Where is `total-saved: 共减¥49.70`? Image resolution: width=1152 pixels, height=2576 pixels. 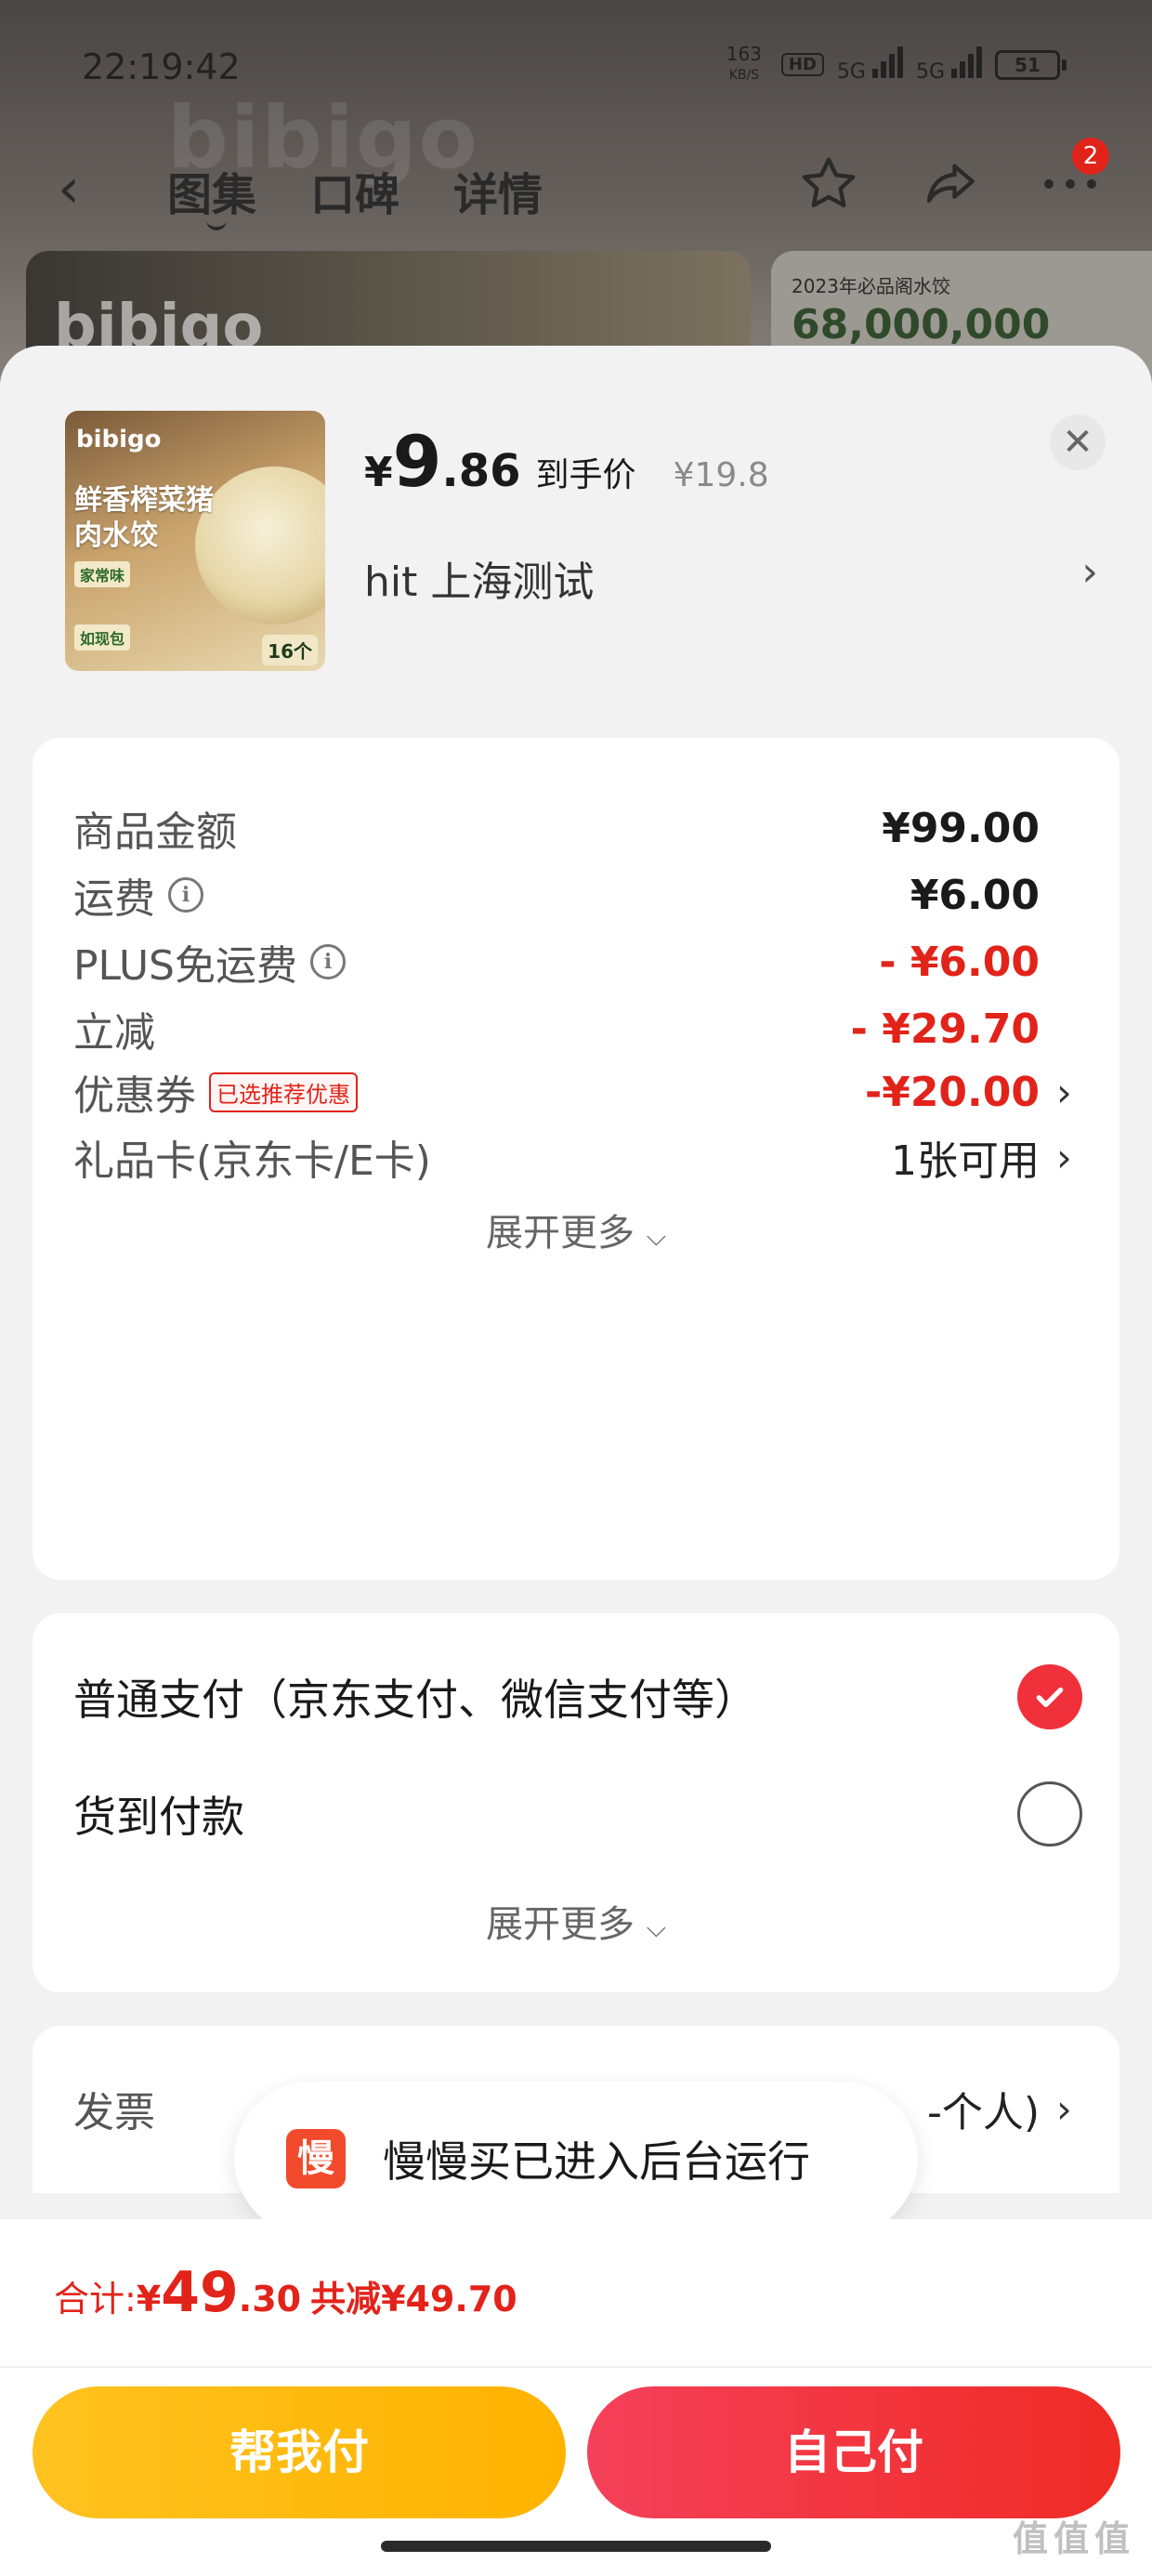
total-saved: 共减¥49.70 is located at coordinates (413, 2299).